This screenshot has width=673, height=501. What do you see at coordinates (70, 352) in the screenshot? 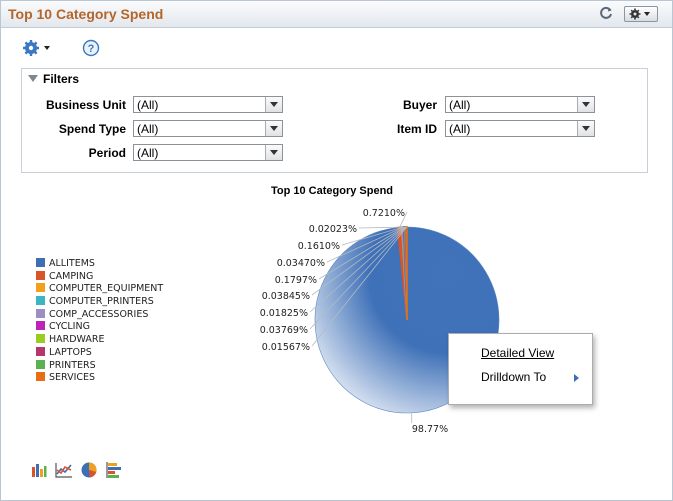
I see `legend-label: LAPTOPS` at bounding box center [70, 352].